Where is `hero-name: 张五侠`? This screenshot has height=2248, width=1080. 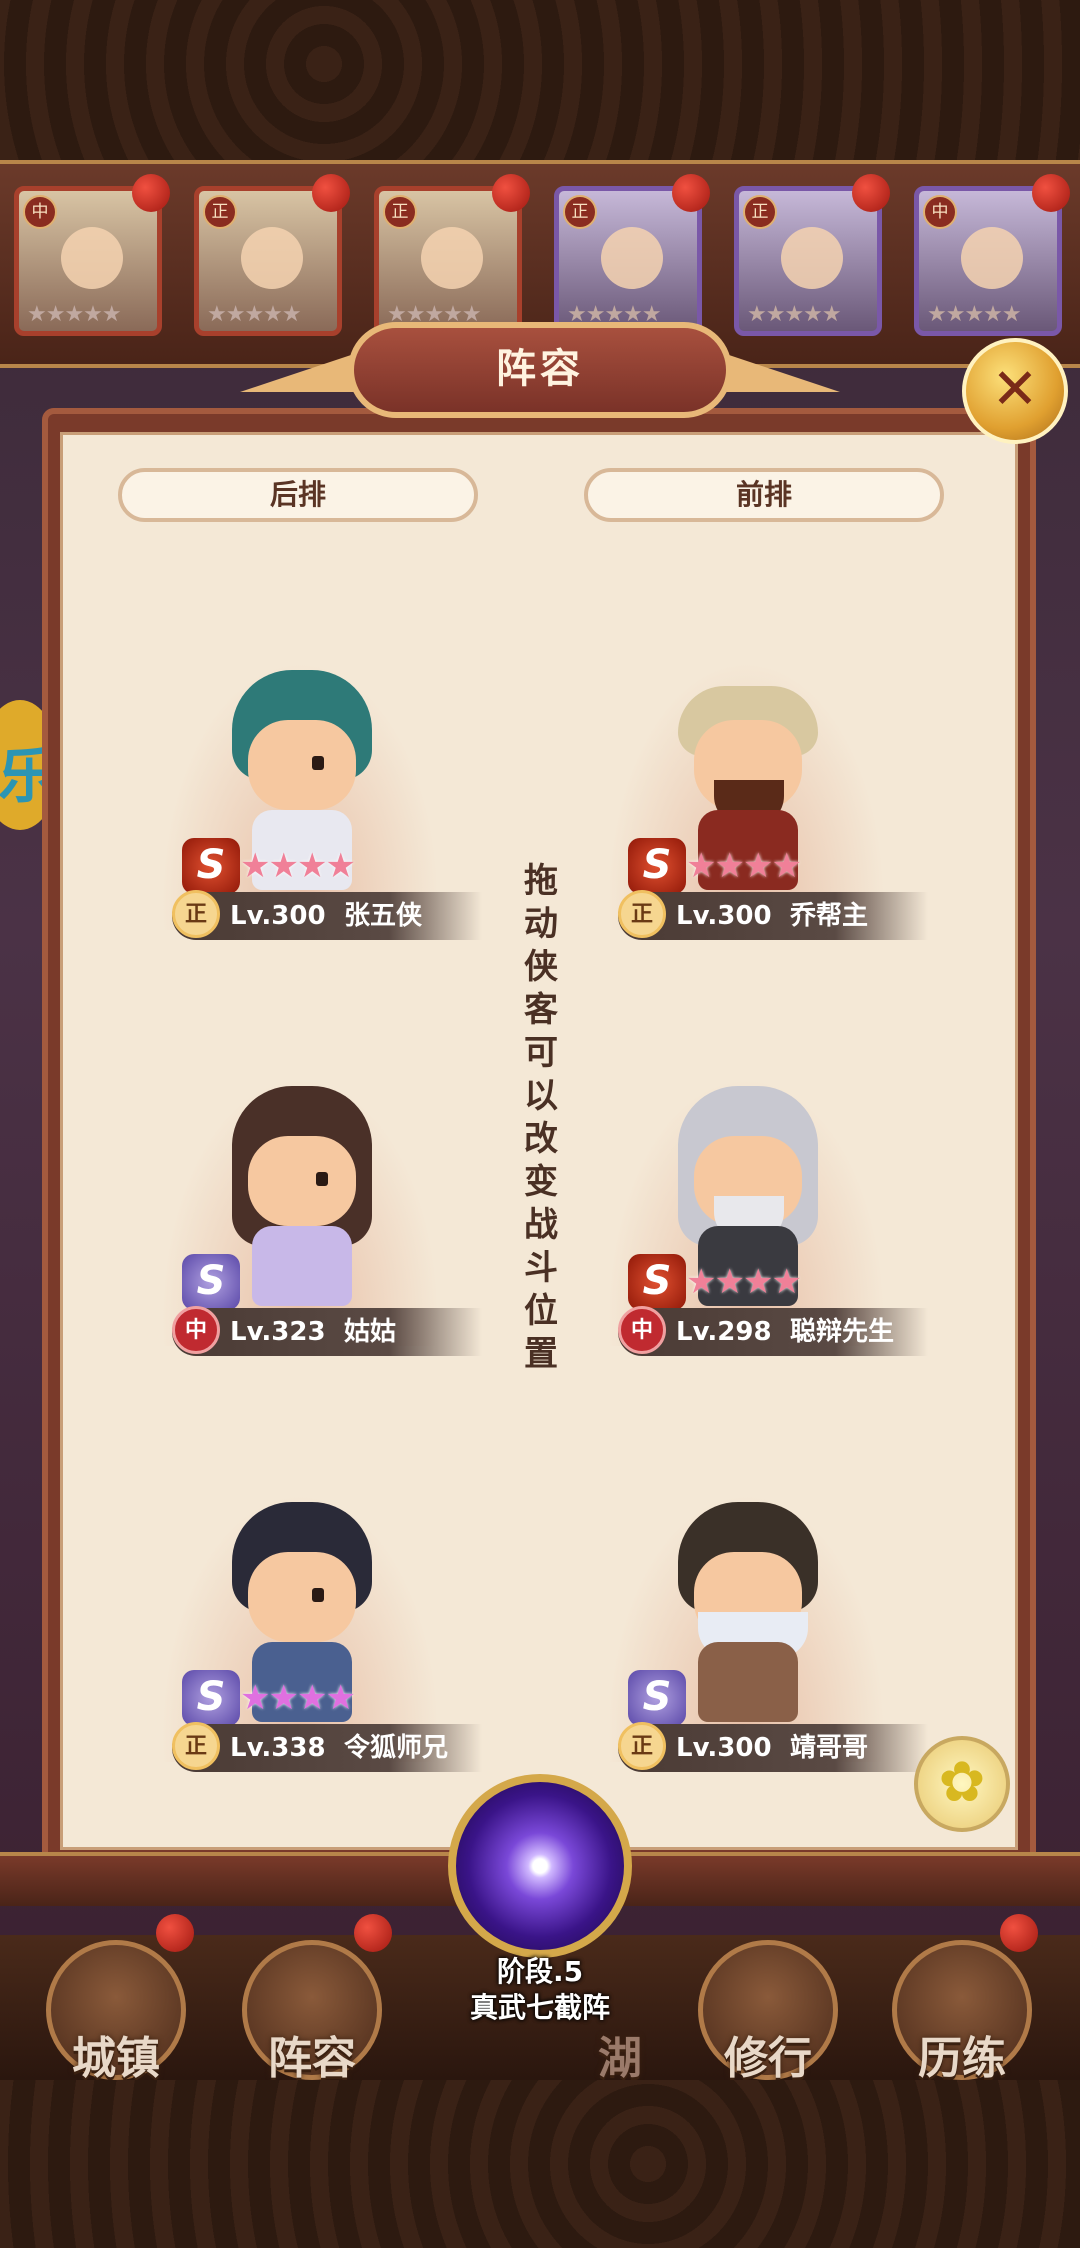
hero-name: 张五侠 is located at coordinates (383, 916).